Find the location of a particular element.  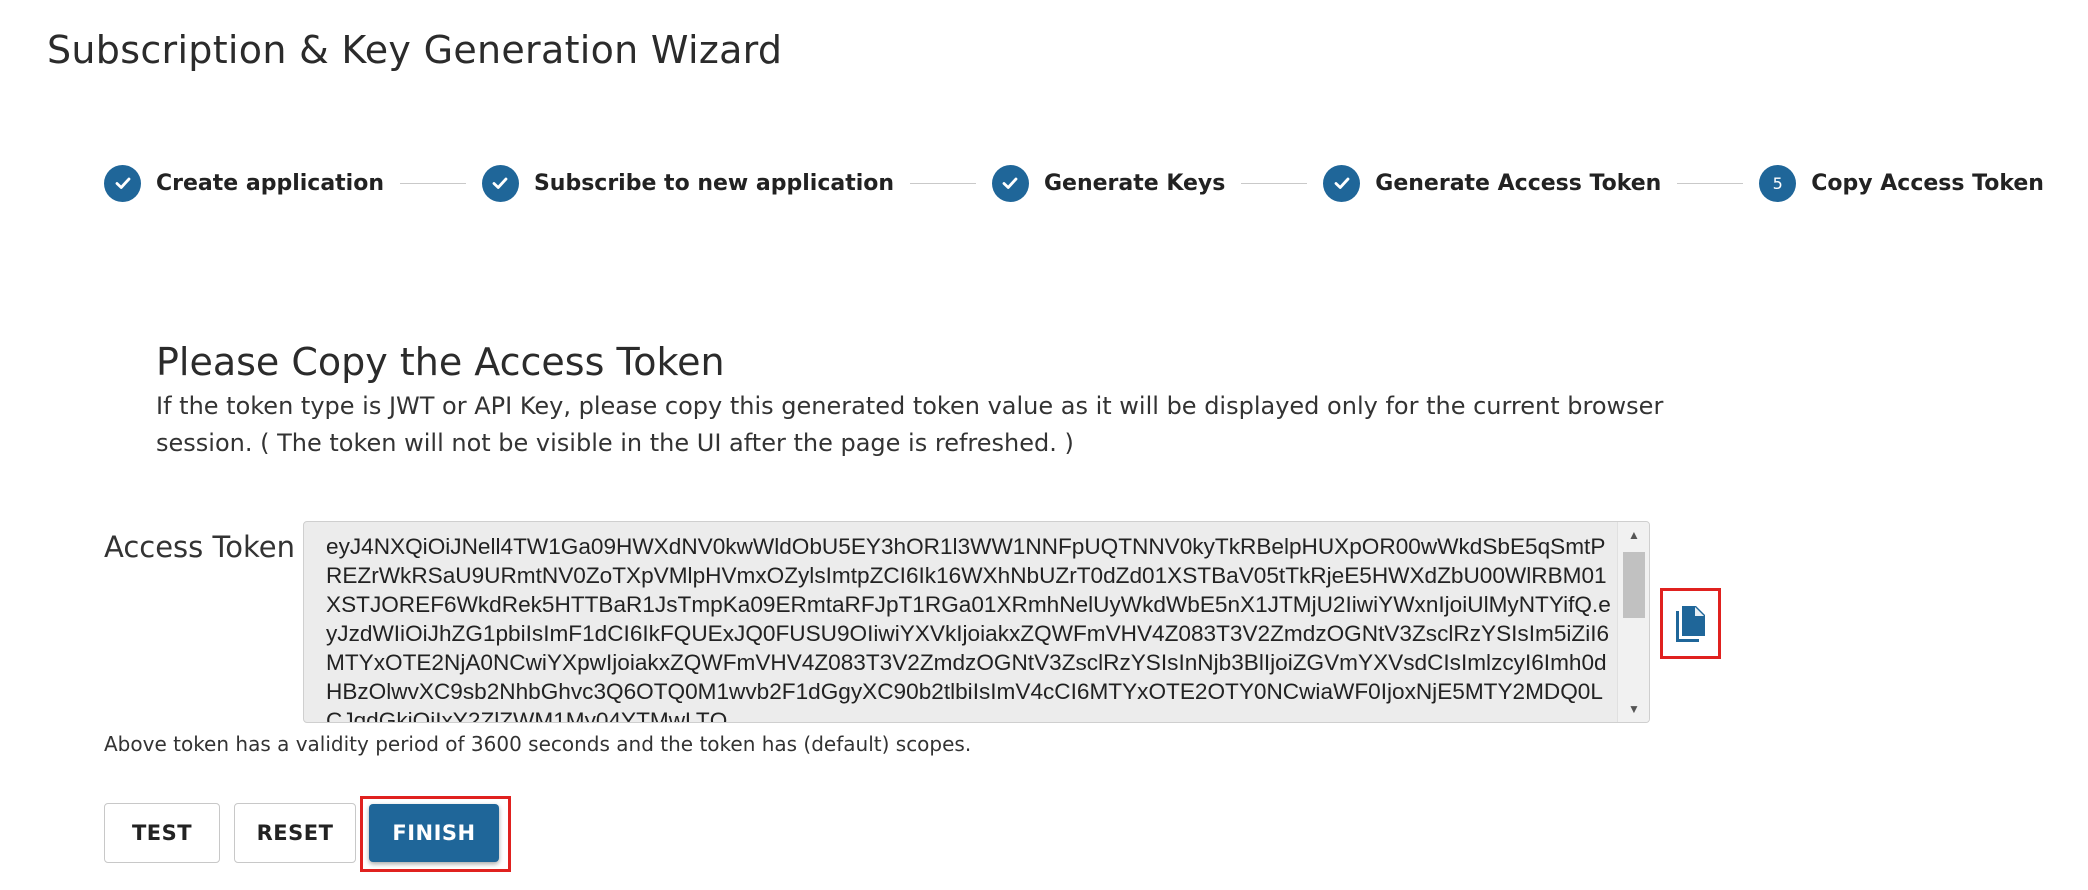

step-generate-access-token: Generate Access Token is located at coordinates (1492, 183).